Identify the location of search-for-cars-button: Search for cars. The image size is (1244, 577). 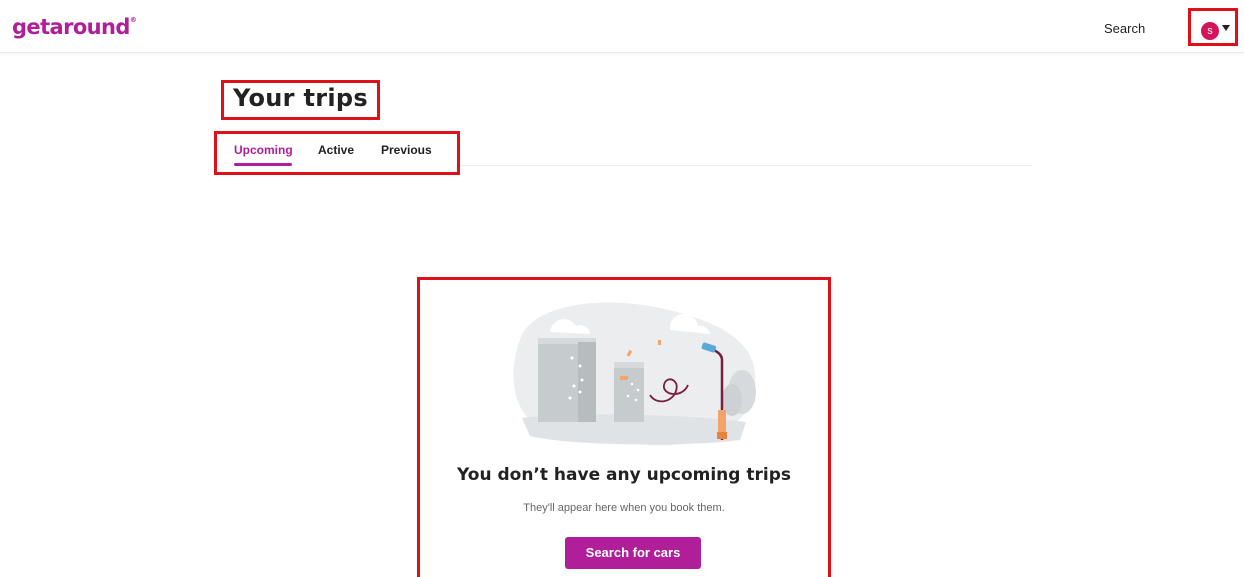
(633, 553).